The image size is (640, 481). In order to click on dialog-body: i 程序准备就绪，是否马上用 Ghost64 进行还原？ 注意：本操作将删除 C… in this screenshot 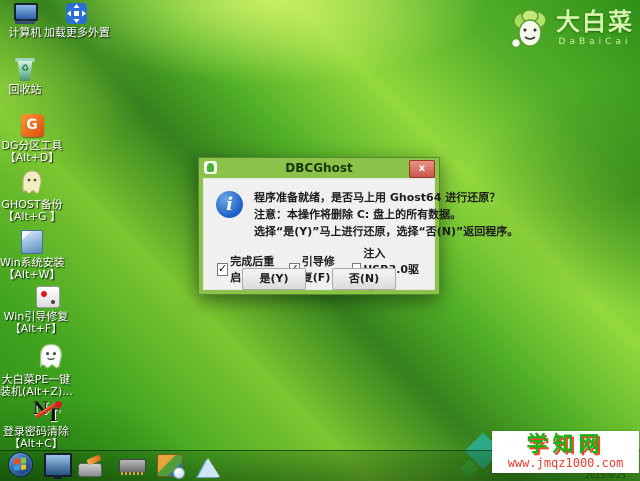, I will do `click(360, 235)`.